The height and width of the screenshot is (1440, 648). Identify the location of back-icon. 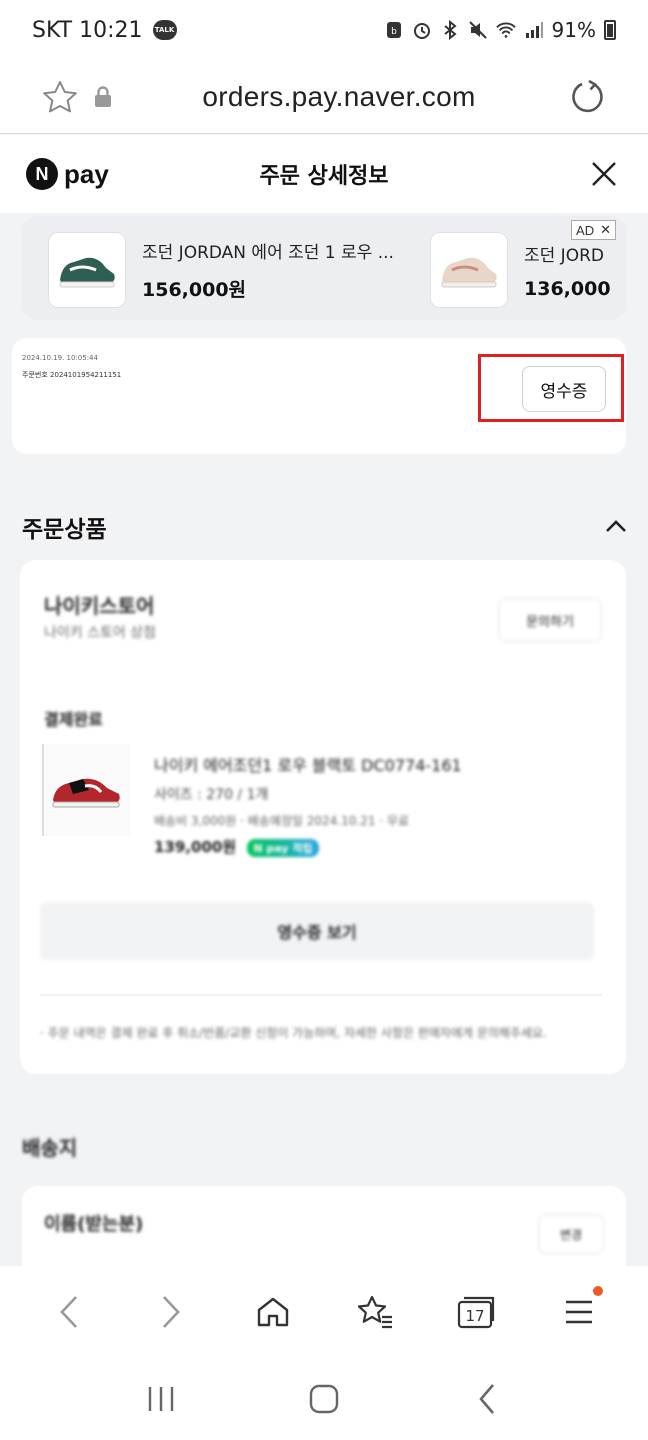
(69, 1312).